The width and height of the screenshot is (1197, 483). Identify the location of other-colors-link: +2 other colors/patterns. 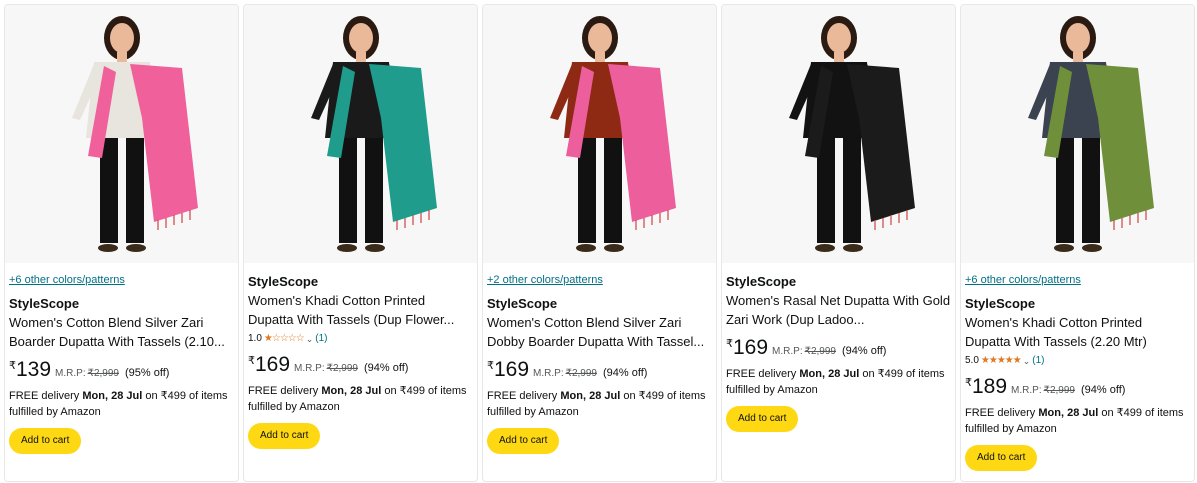
(599, 280).